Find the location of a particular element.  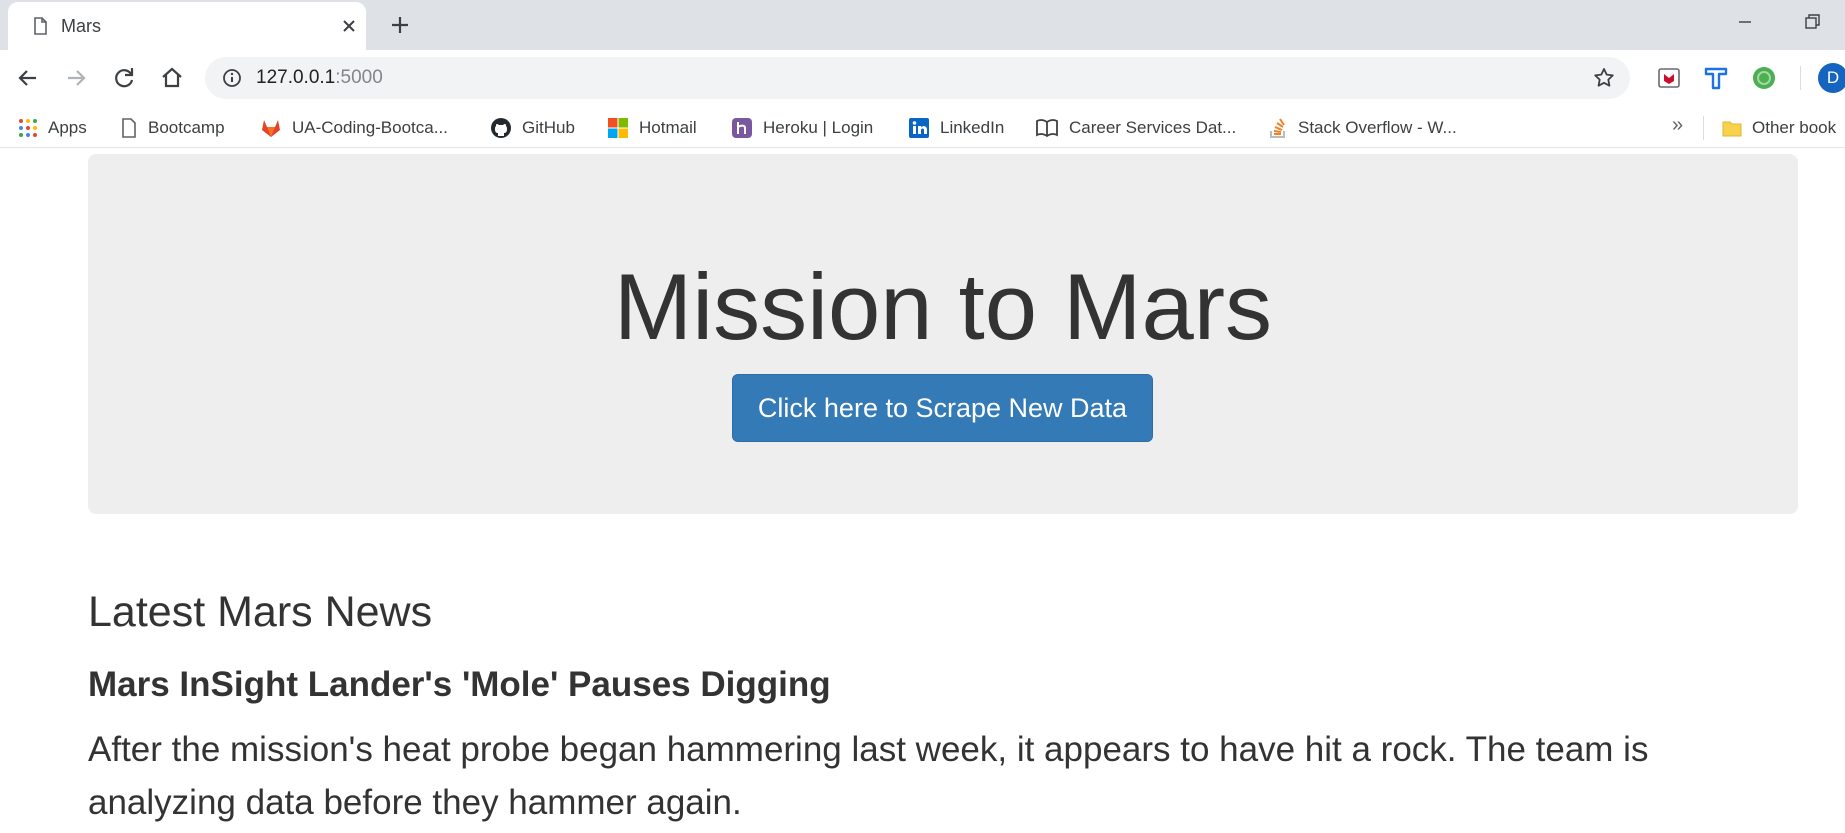

folder-icon is located at coordinates (1732, 129).